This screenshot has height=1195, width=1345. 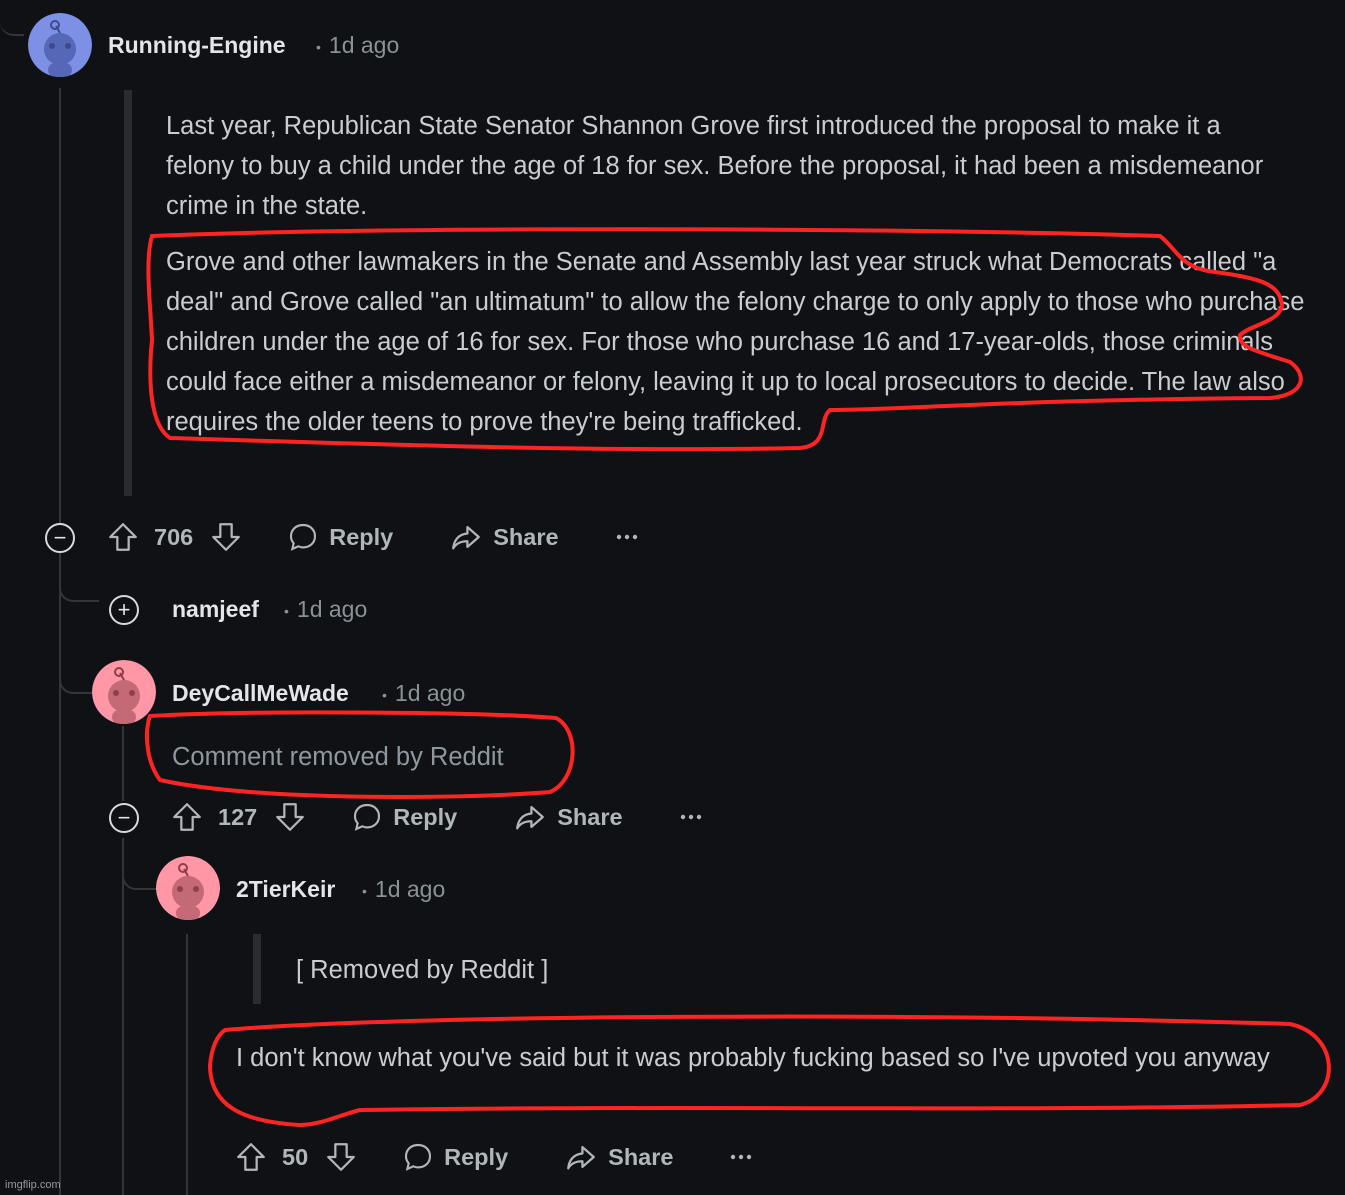 I want to click on quote-bar, so click(x=257, y=969).